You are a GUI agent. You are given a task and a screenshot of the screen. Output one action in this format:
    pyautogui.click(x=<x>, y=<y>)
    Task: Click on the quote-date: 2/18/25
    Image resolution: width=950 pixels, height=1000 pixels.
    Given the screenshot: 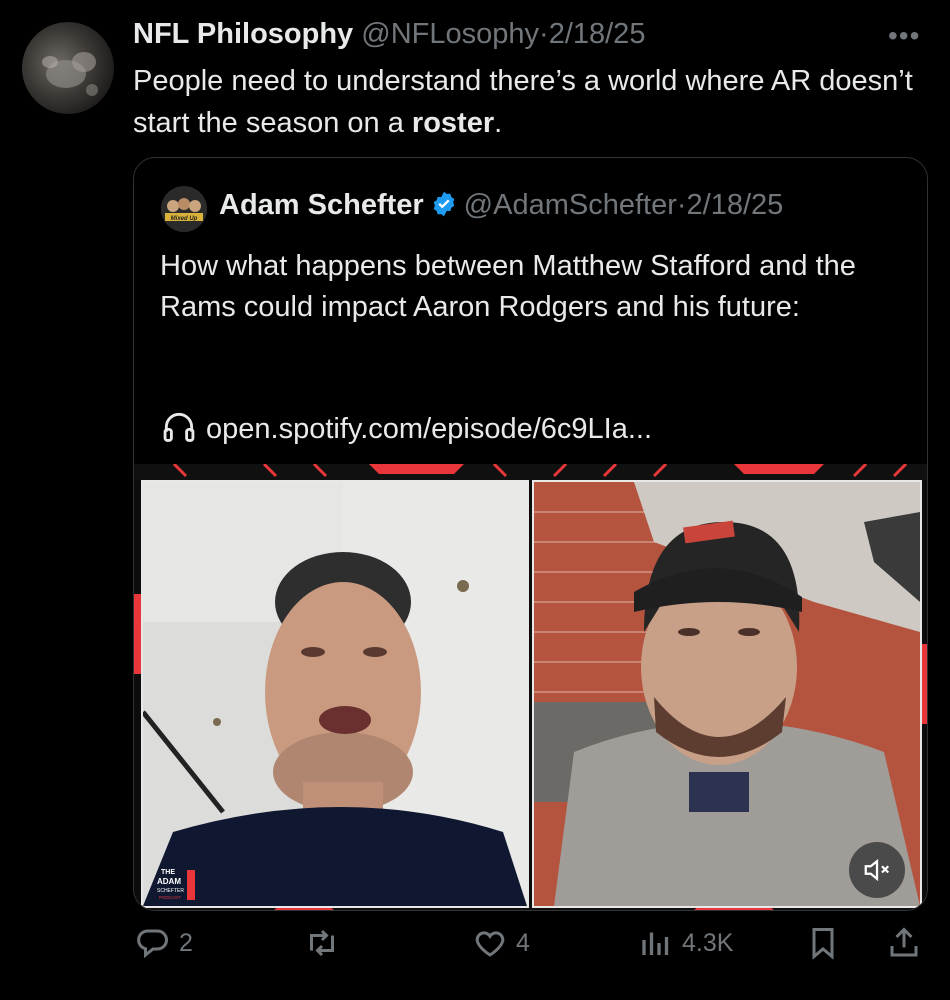 What is the action you would take?
    pyautogui.click(x=735, y=205)
    